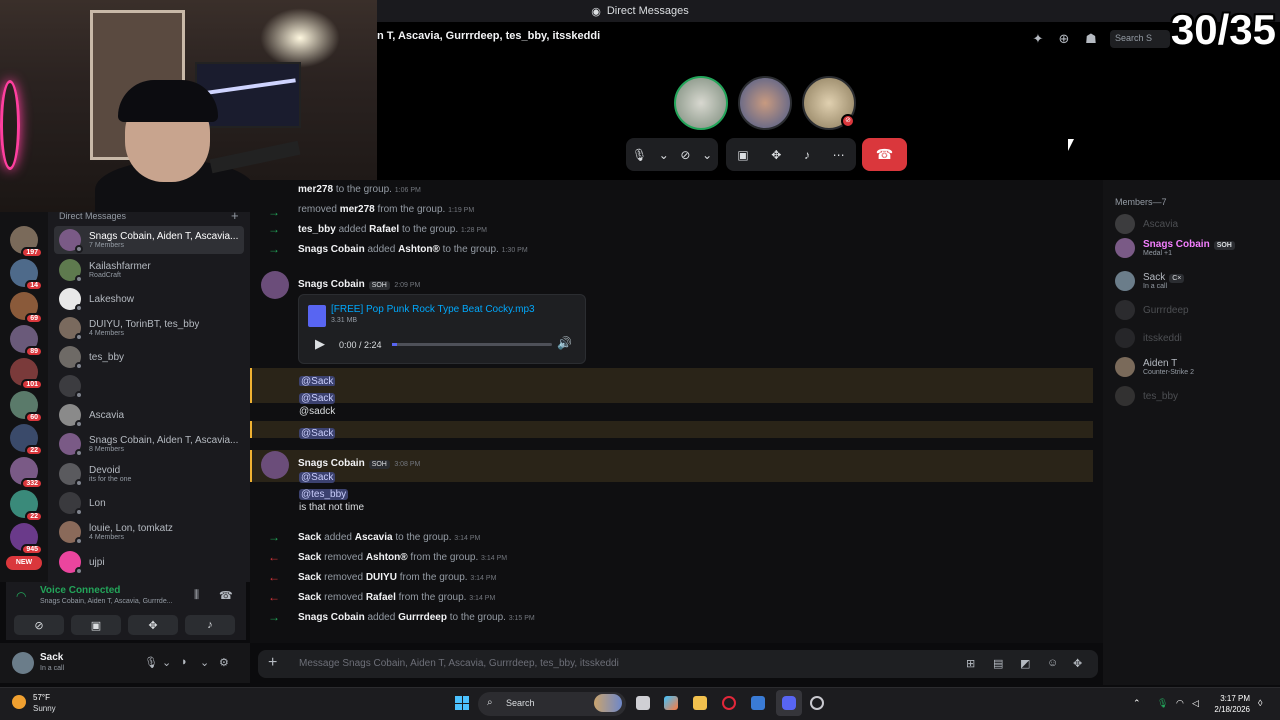 The width and height of the screenshot is (1280, 720). Describe the element at coordinates (729, 703) in the screenshot. I see `opera-icon` at that location.